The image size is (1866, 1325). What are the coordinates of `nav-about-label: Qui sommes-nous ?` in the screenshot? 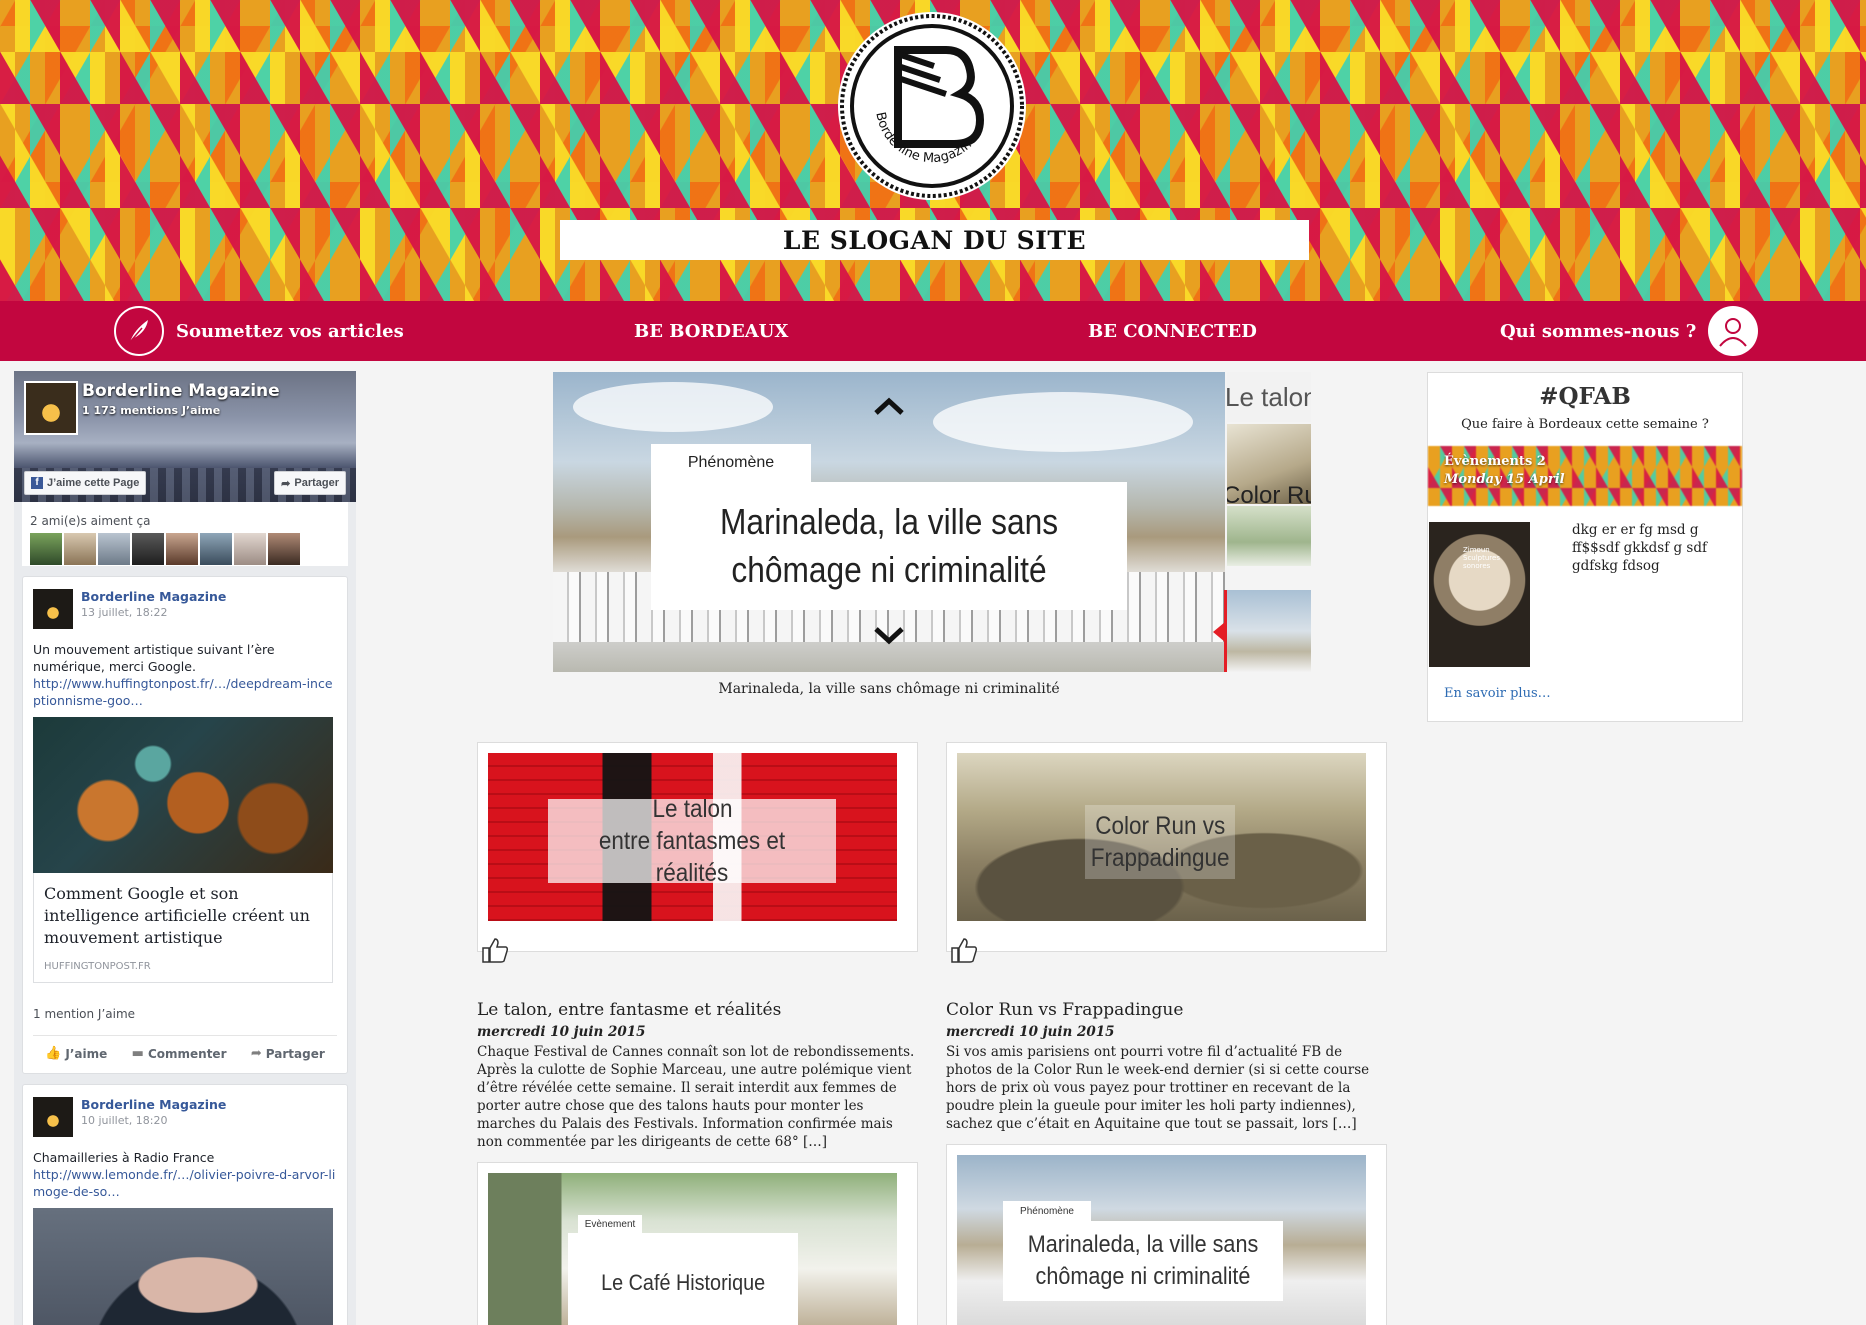 It's located at (1598, 331).